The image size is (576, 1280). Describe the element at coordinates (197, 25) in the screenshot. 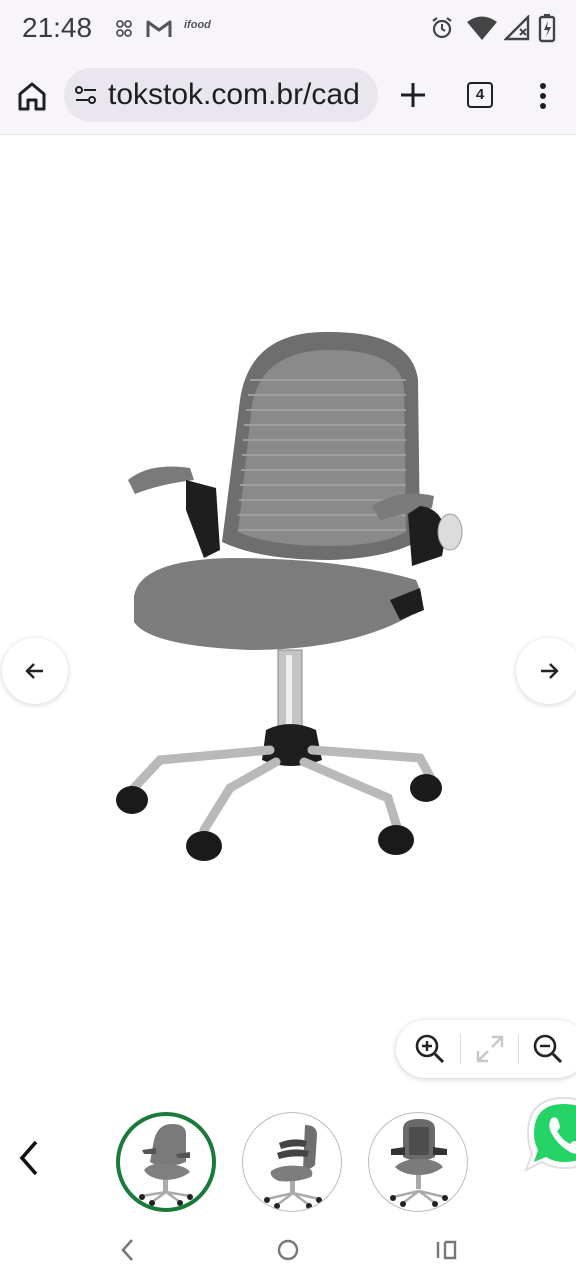

I see `ifood-icon: ifood` at that location.